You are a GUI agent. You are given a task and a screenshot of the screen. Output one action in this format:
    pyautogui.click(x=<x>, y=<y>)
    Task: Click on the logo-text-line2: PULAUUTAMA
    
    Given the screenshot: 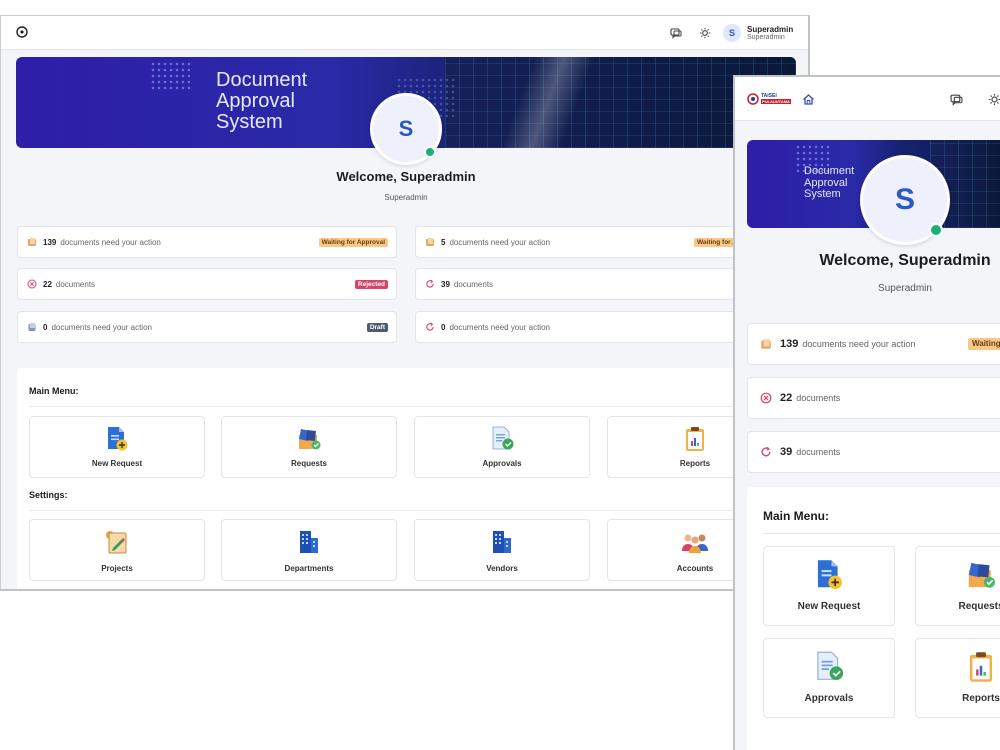 What is the action you would take?
    pyautogui.click(x=776, y=101)
    